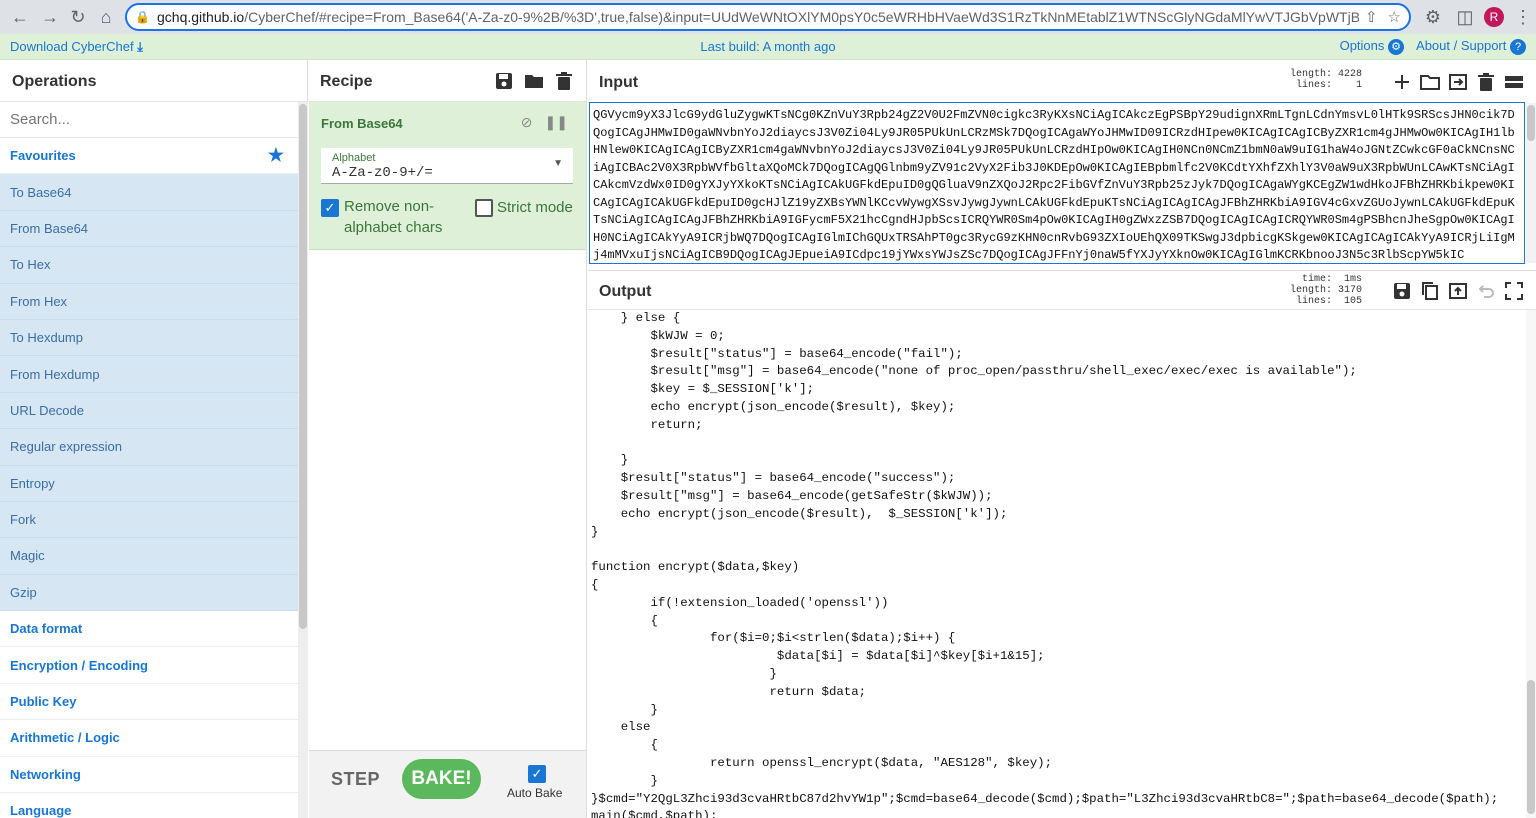 This screenshot has height=818, width=1536. What do you see at coordinates (1458, 82) in the screenshot?
I see `open-file-icon` at bounding box center [1458, 82].